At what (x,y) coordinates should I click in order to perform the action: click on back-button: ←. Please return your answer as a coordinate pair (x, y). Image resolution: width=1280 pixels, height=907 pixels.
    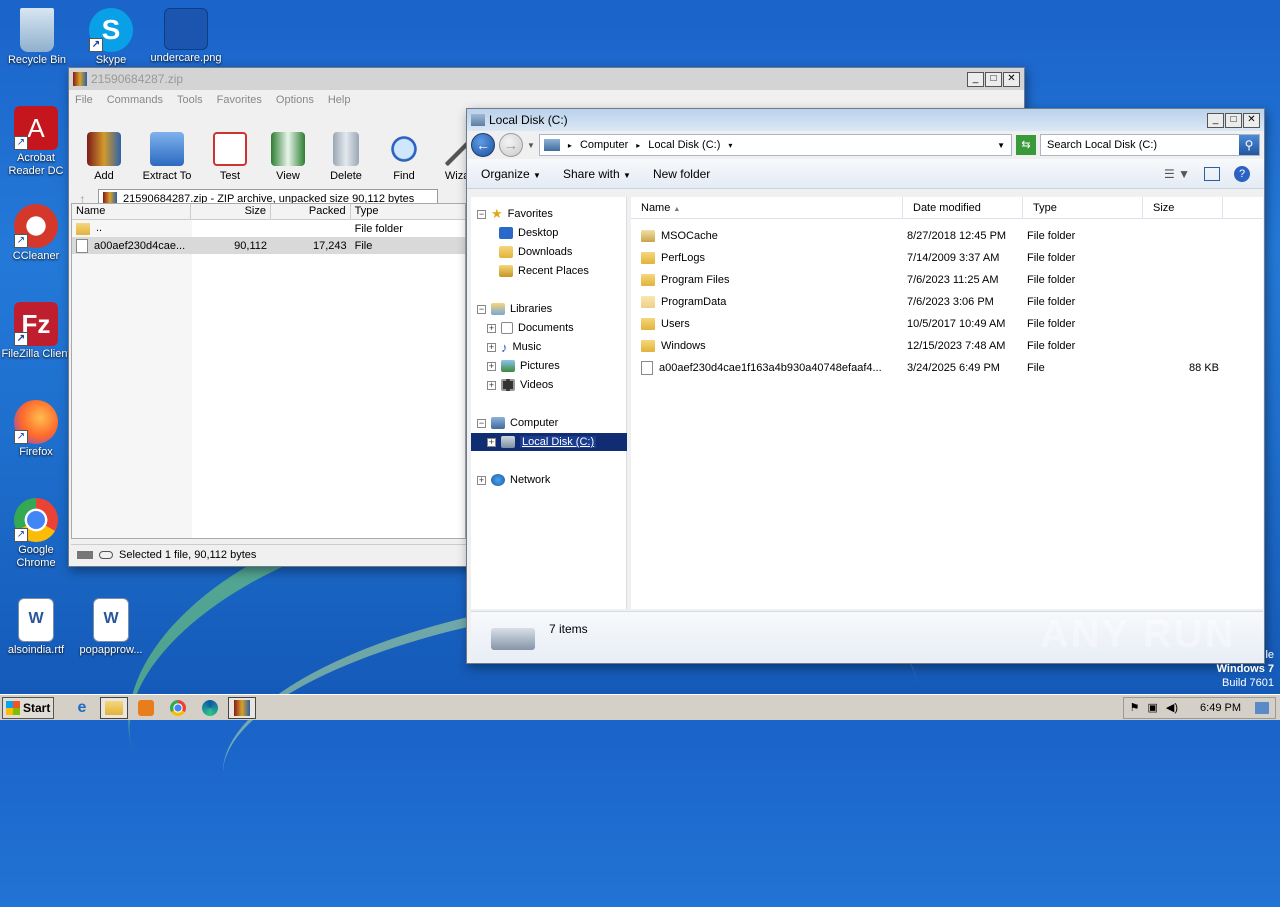
    Looking at the image, I should click on (483, 145).